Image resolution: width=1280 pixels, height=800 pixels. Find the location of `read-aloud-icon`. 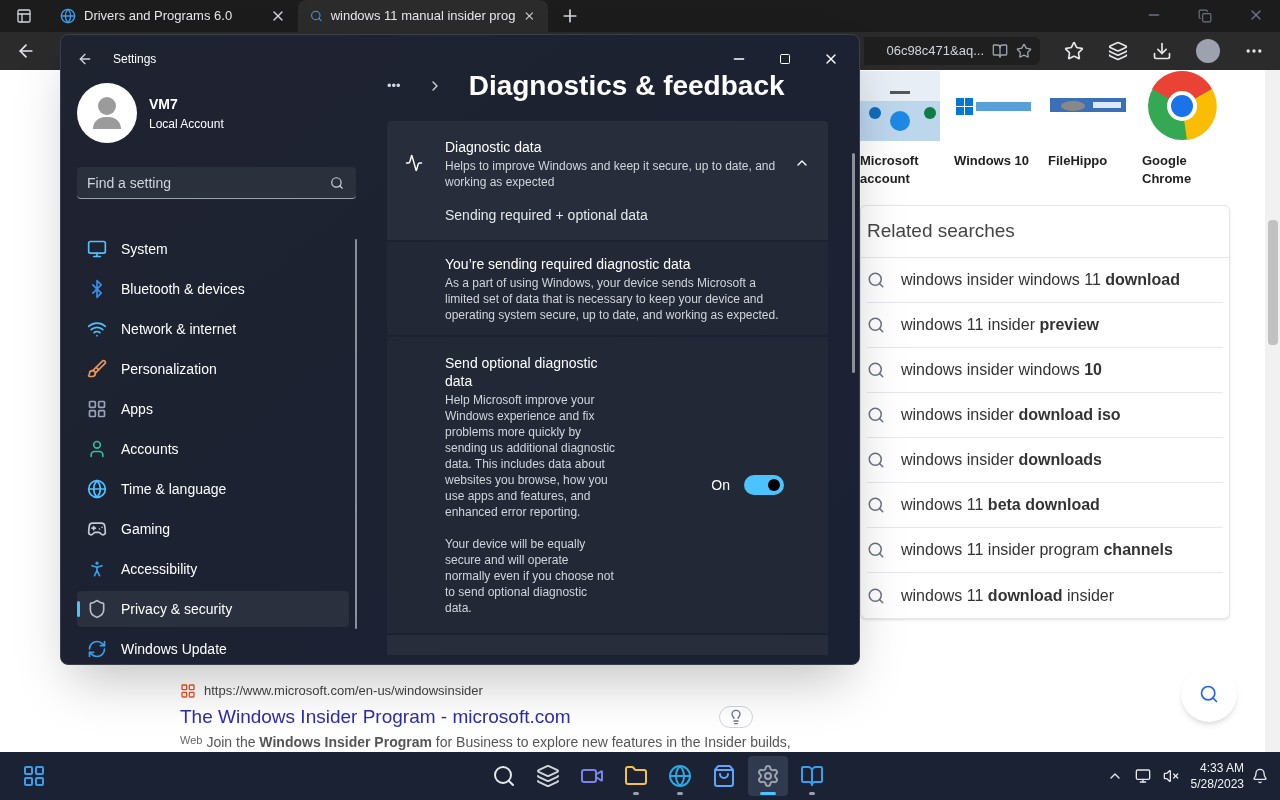

read-aloud-icon is located at coordinates (1000, 51).